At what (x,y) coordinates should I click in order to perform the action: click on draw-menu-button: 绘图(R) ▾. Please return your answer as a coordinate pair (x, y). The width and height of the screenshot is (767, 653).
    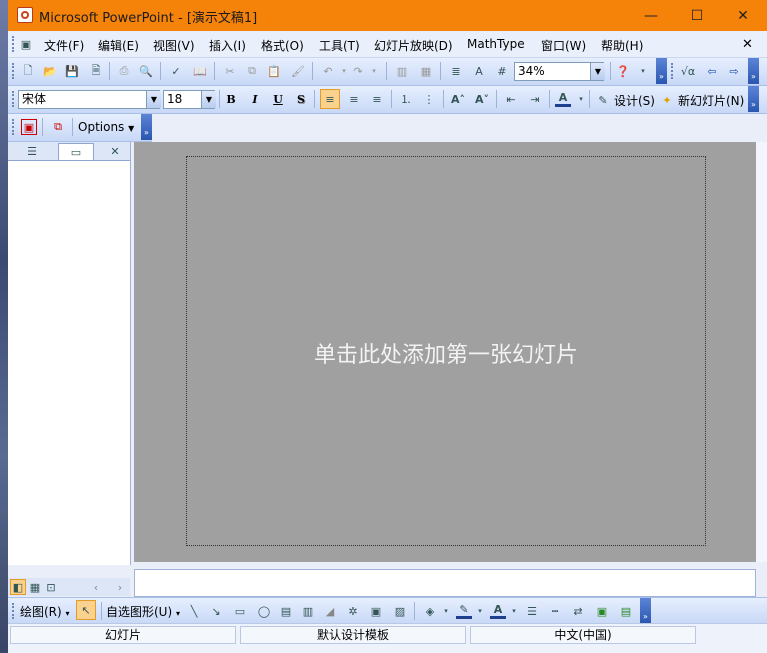
    Looking at the image, I should click on (45, 611).